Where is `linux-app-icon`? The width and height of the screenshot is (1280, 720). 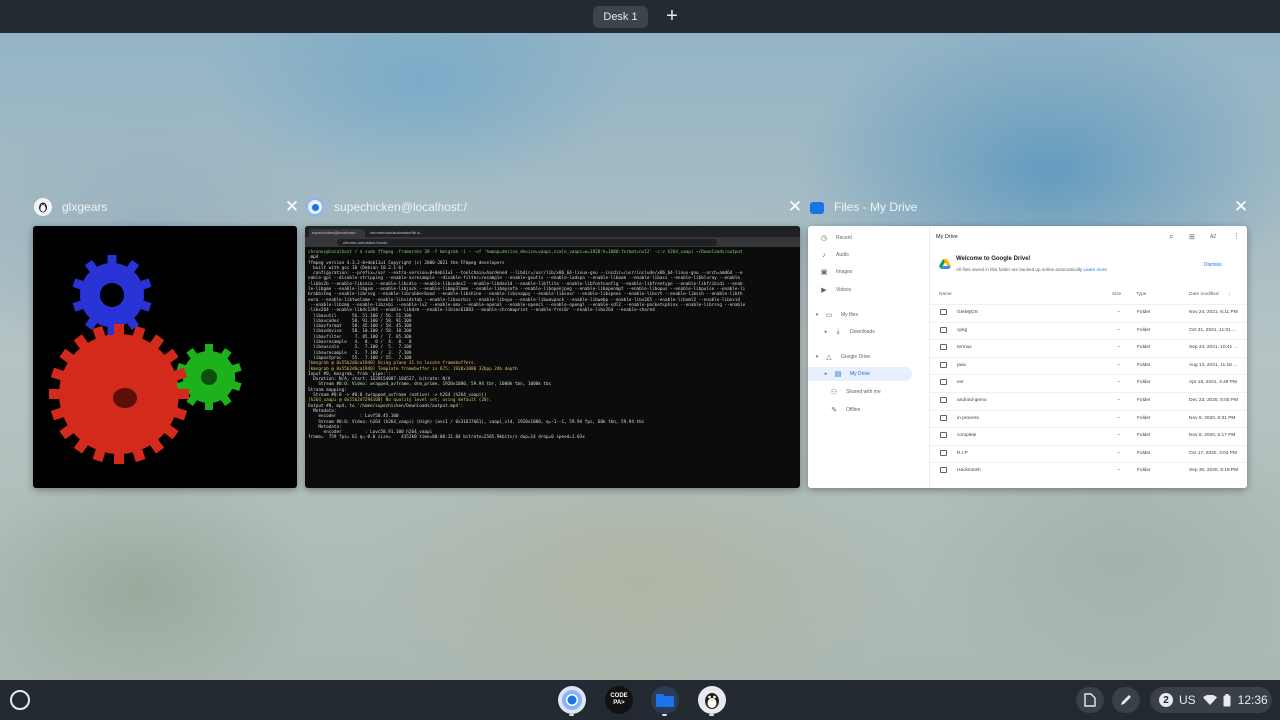
linux-app-icon is located at coordinates (712, 700).